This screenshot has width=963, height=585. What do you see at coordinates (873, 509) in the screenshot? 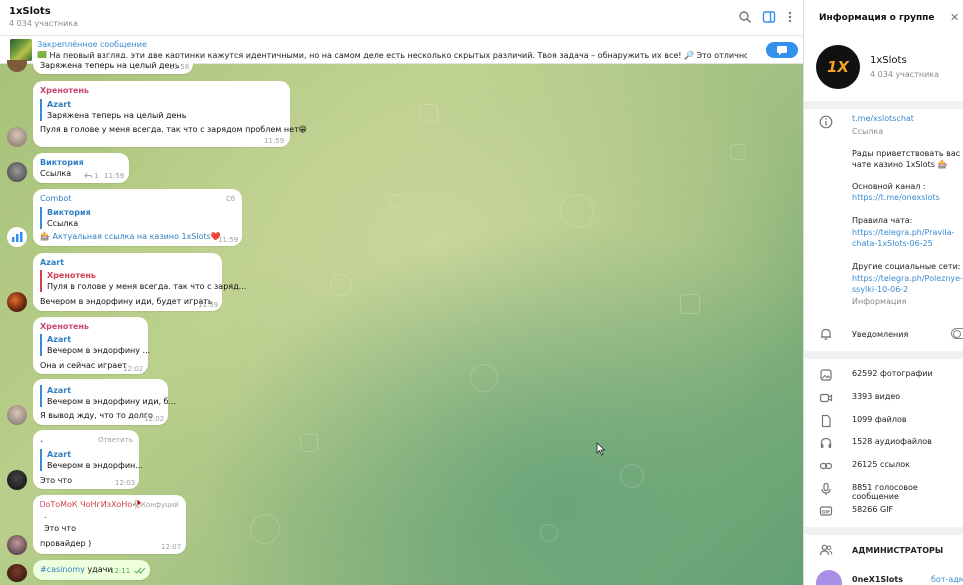
I see `media-label: 58266 GIF` at bounding box center [873, 509].